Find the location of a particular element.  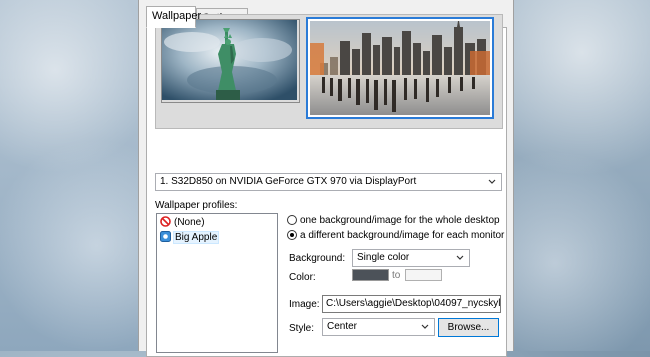

profile-label: Big Apple is located at coordinates (196, 237).